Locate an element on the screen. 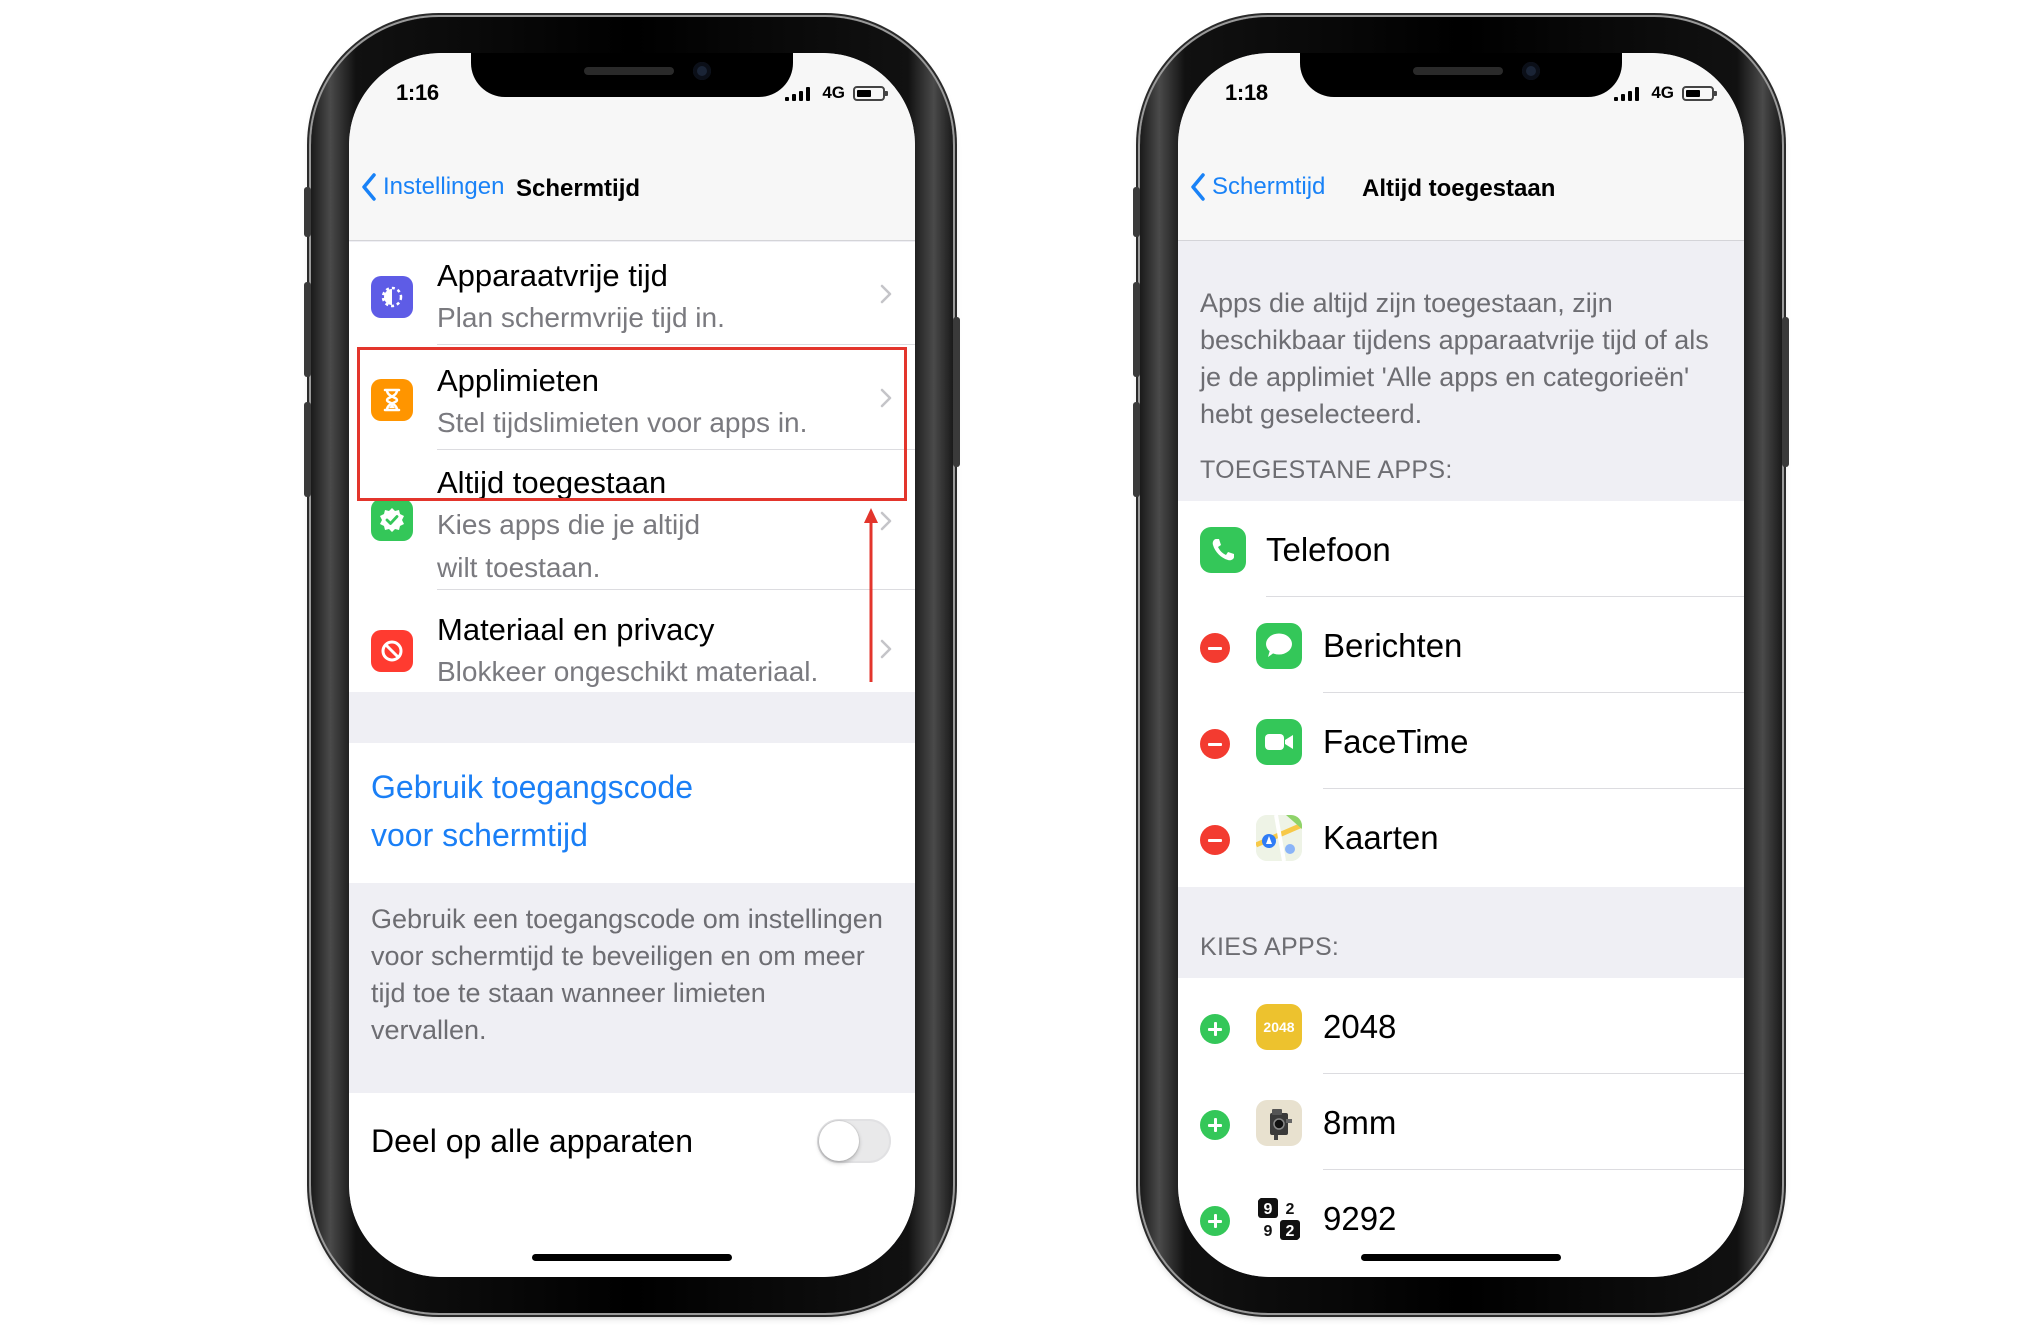 The height and width of the screenshot is (1325, 2033). app-name: Kaarten is located at coordinates (1381, 837).